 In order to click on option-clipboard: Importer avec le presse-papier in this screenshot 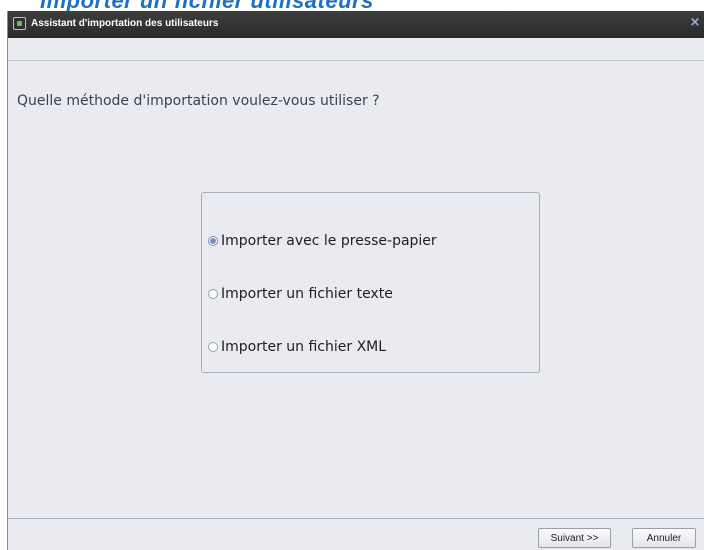, I will do `click(322, 241)`.